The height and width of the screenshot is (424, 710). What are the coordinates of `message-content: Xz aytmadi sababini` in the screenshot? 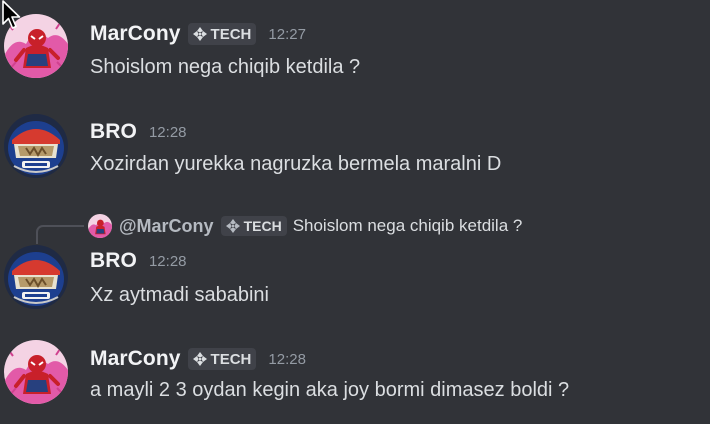 It's located at (179, 295).